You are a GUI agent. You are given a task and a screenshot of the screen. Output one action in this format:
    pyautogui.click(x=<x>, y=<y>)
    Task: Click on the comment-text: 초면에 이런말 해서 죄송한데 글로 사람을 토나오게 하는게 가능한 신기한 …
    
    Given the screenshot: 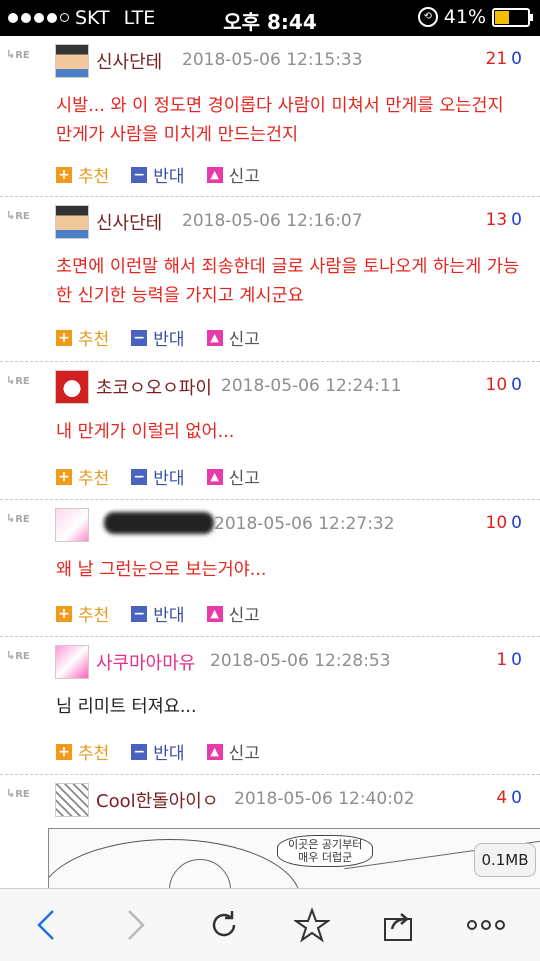 What is the action you would take?
    pyautogui.click(x=288, y=281)
    